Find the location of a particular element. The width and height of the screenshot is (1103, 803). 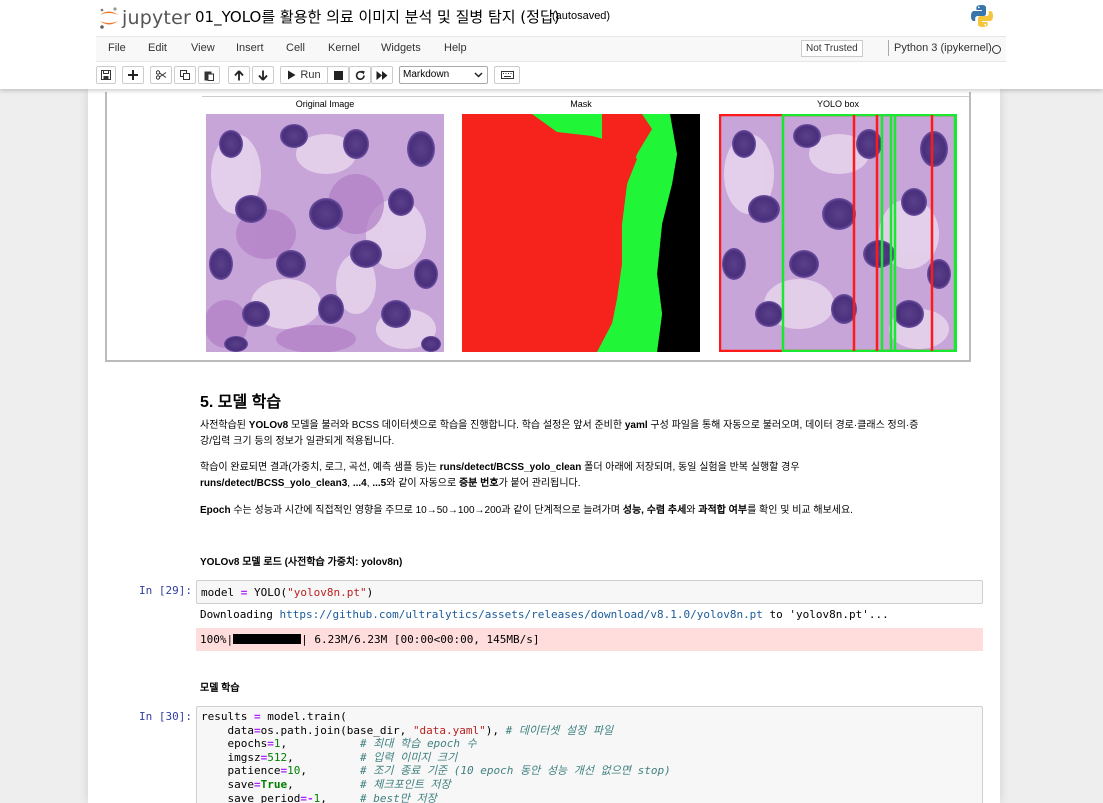

menu-kernel: Kernel is located at coordinates (344, 48).